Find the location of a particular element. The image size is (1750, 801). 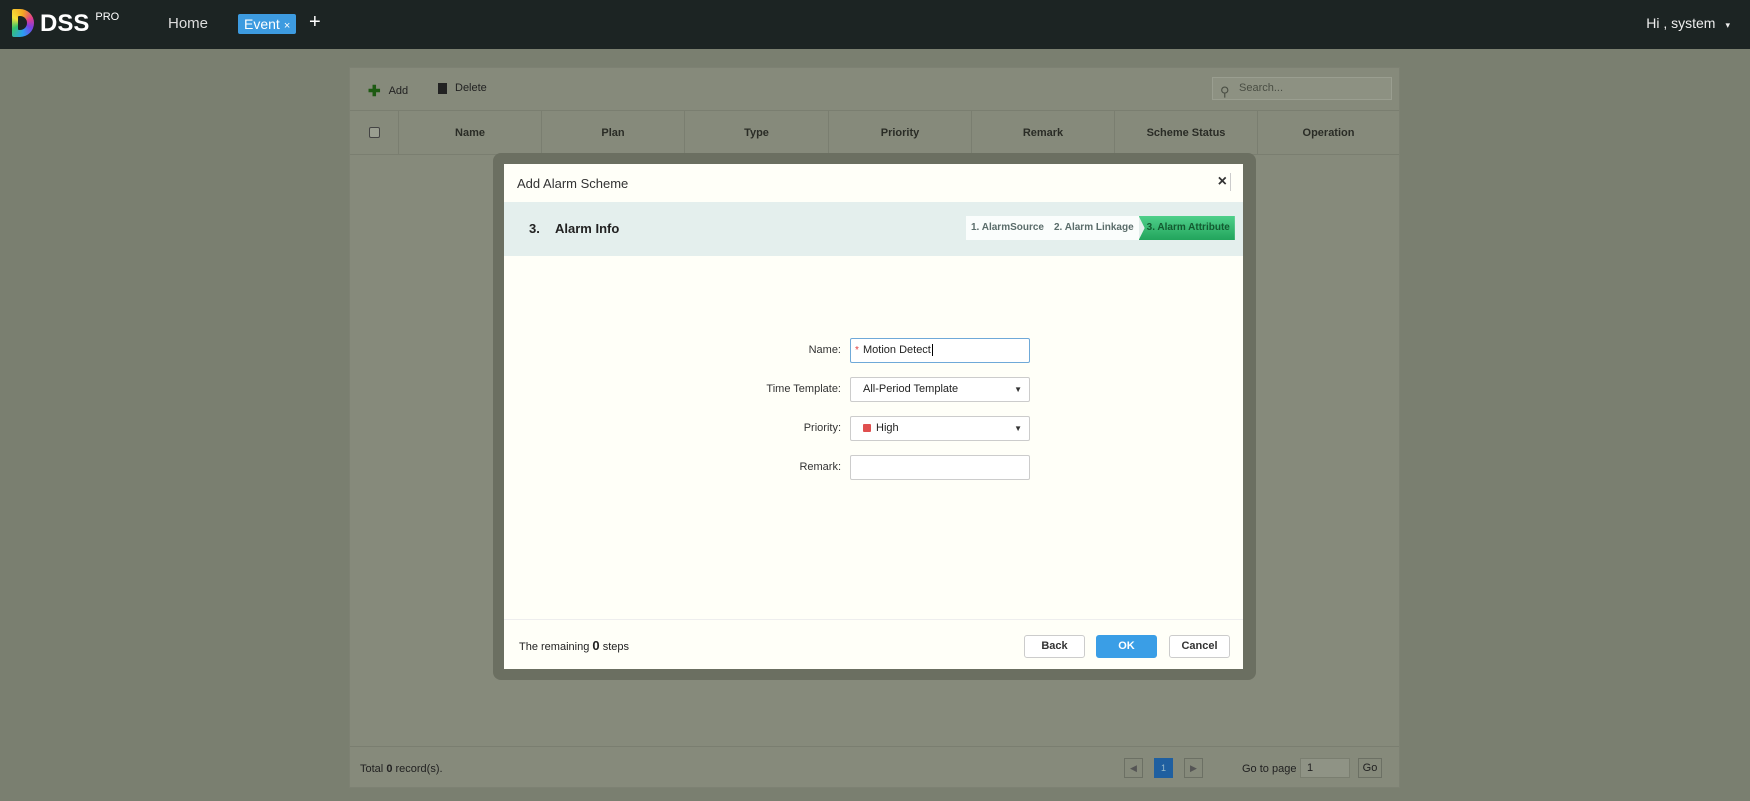

nav-home: Home is located at coordinates (188, 23).